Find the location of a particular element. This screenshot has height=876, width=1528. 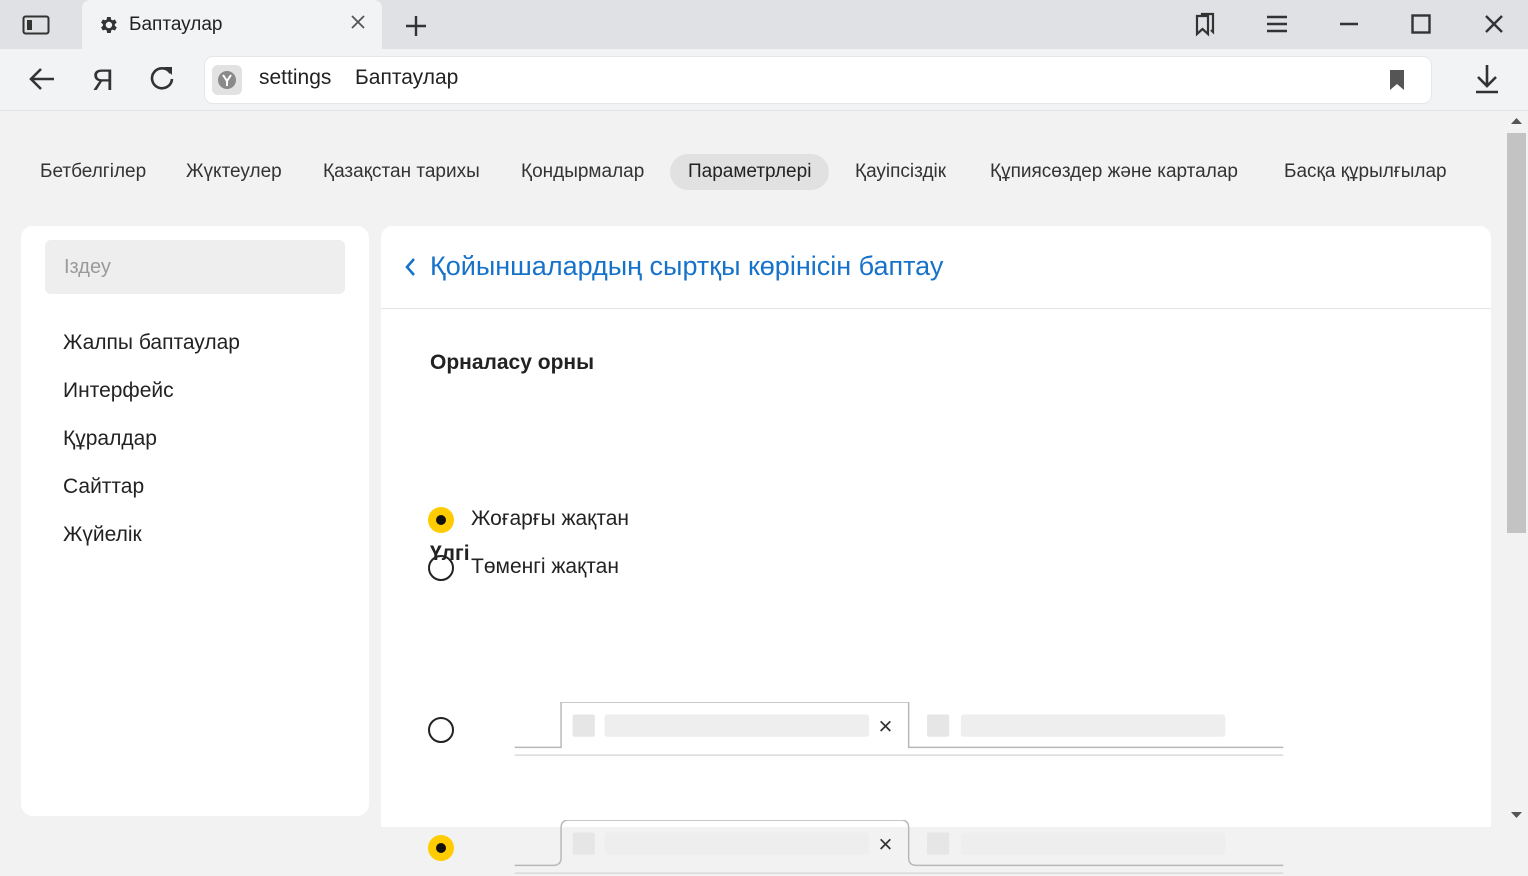

svg-text: Я is located at coordinates (103, 80).